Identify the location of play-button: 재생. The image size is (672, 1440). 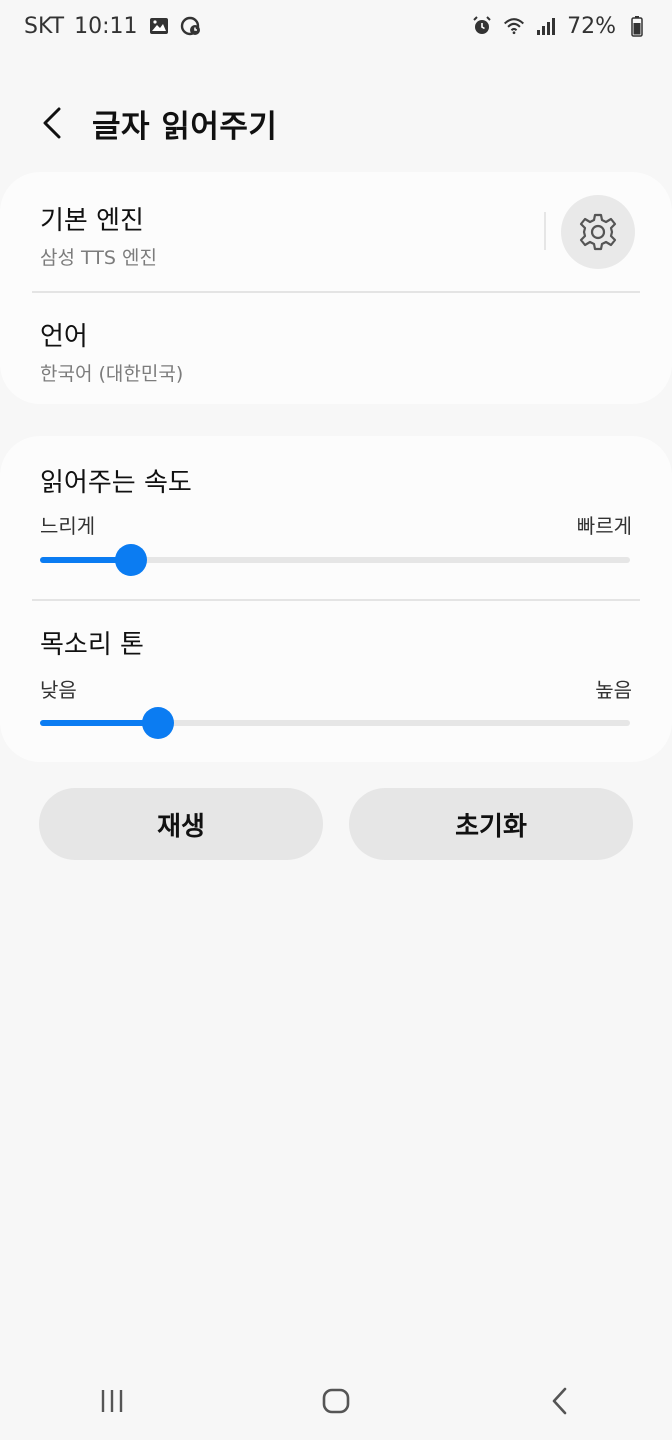
(181, 824).